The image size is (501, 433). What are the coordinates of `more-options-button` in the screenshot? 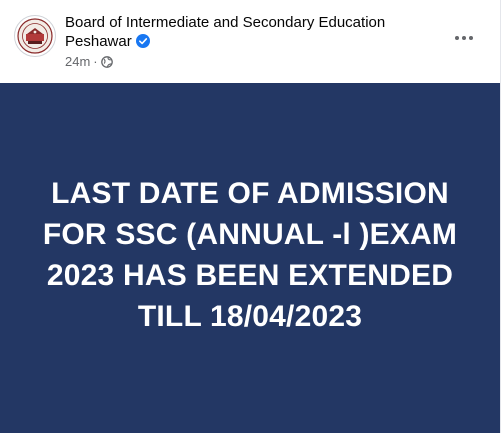 It's located at (464, 38).